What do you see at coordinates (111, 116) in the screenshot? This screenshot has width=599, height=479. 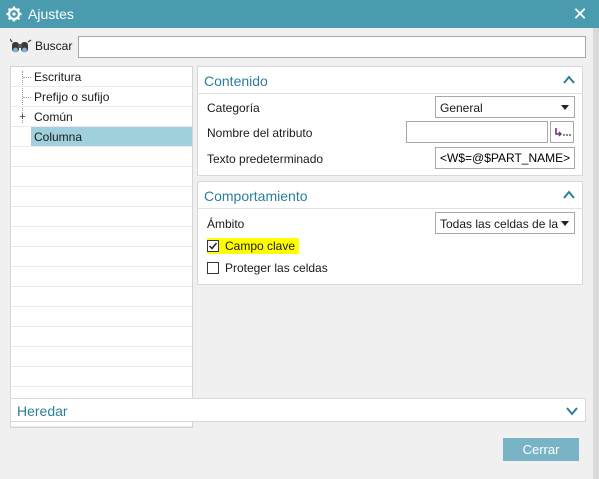 I see `tree-item-comun: Común` at bounding box center [111, 116].